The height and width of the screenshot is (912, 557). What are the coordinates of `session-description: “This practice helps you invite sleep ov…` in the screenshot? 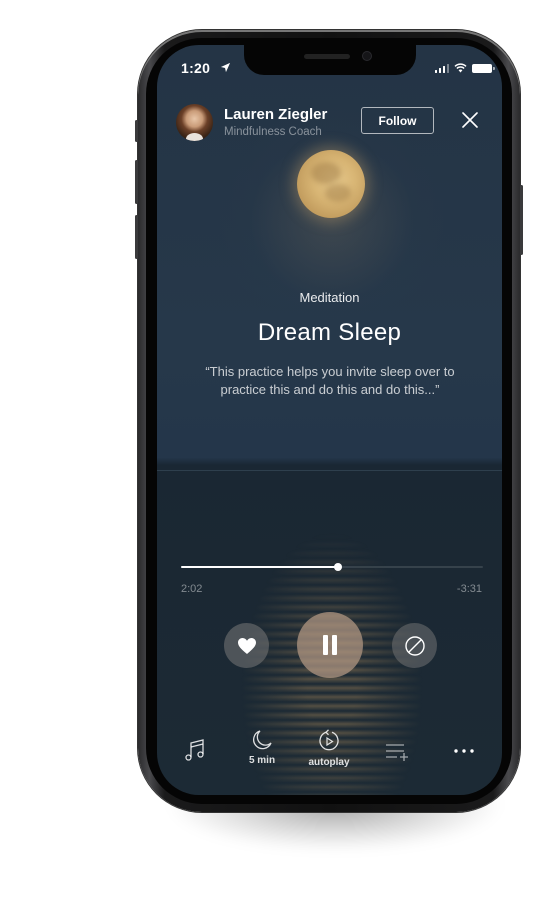 It's located at (330, 380).